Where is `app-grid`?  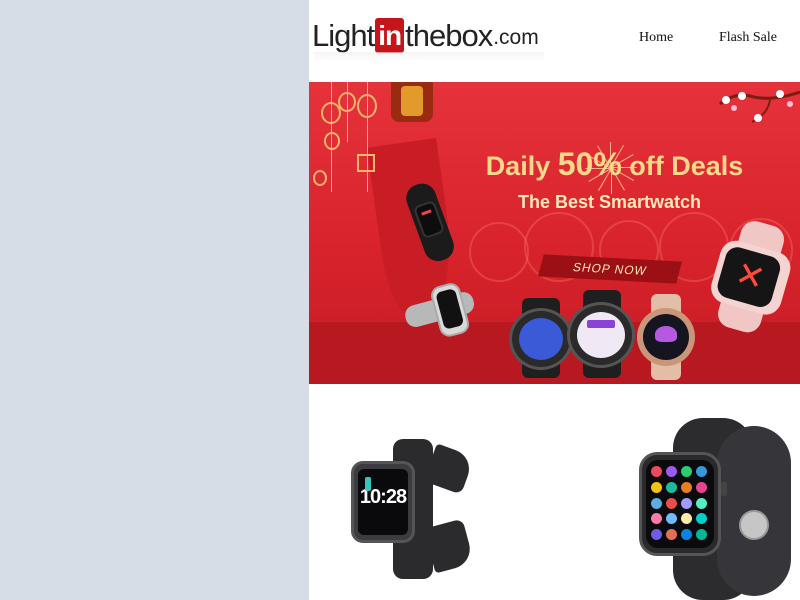
app-grid is located at coordinates (680, 504).